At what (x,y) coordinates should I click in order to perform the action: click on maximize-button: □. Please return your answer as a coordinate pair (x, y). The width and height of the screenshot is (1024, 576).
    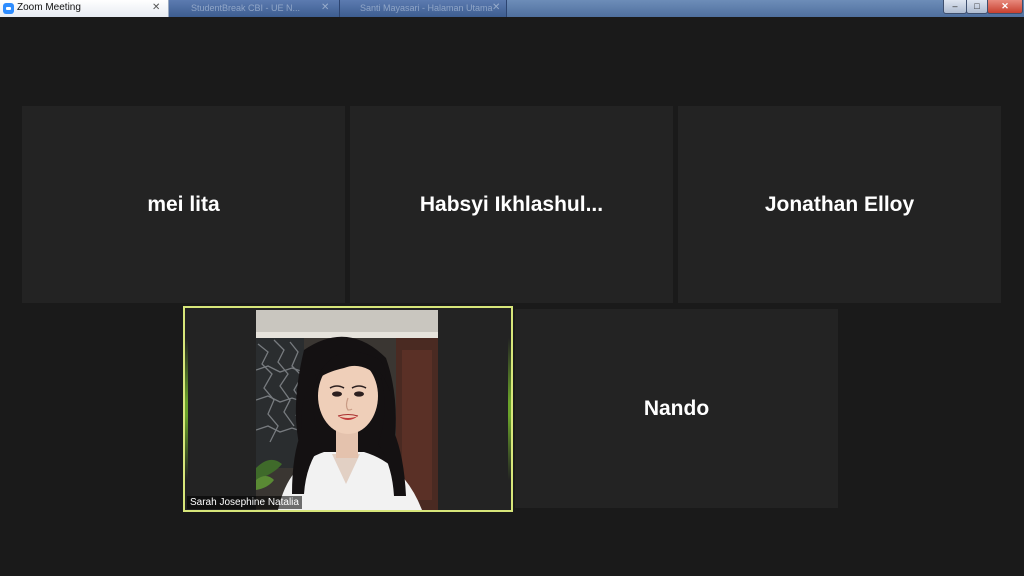
    Looking at the image, I should click on (977, 7).